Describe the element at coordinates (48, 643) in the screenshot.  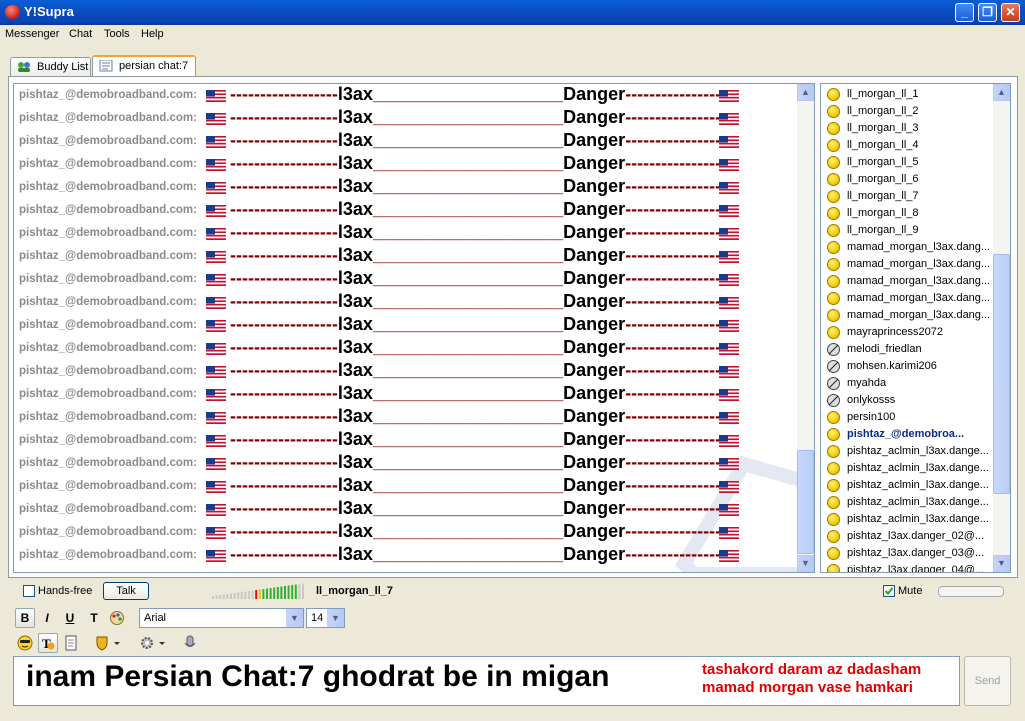
I see `text-format-icon: T` at that location.